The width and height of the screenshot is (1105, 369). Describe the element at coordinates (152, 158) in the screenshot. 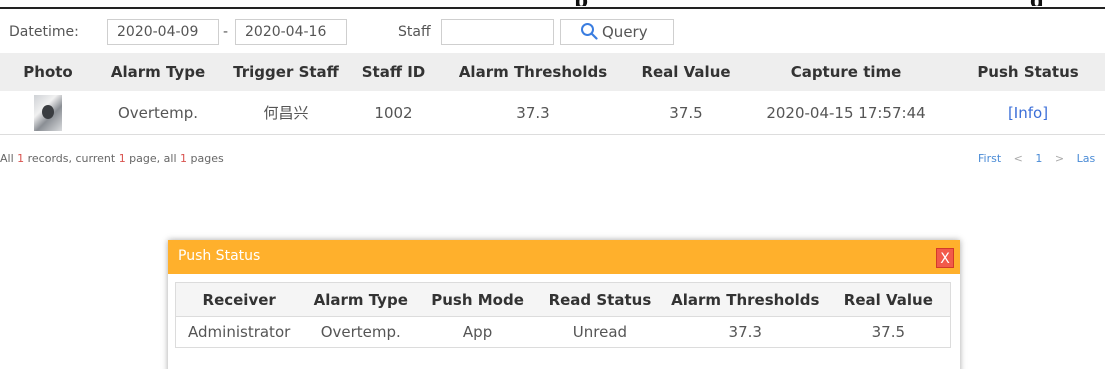

I see `page-text: page, all` at that location.